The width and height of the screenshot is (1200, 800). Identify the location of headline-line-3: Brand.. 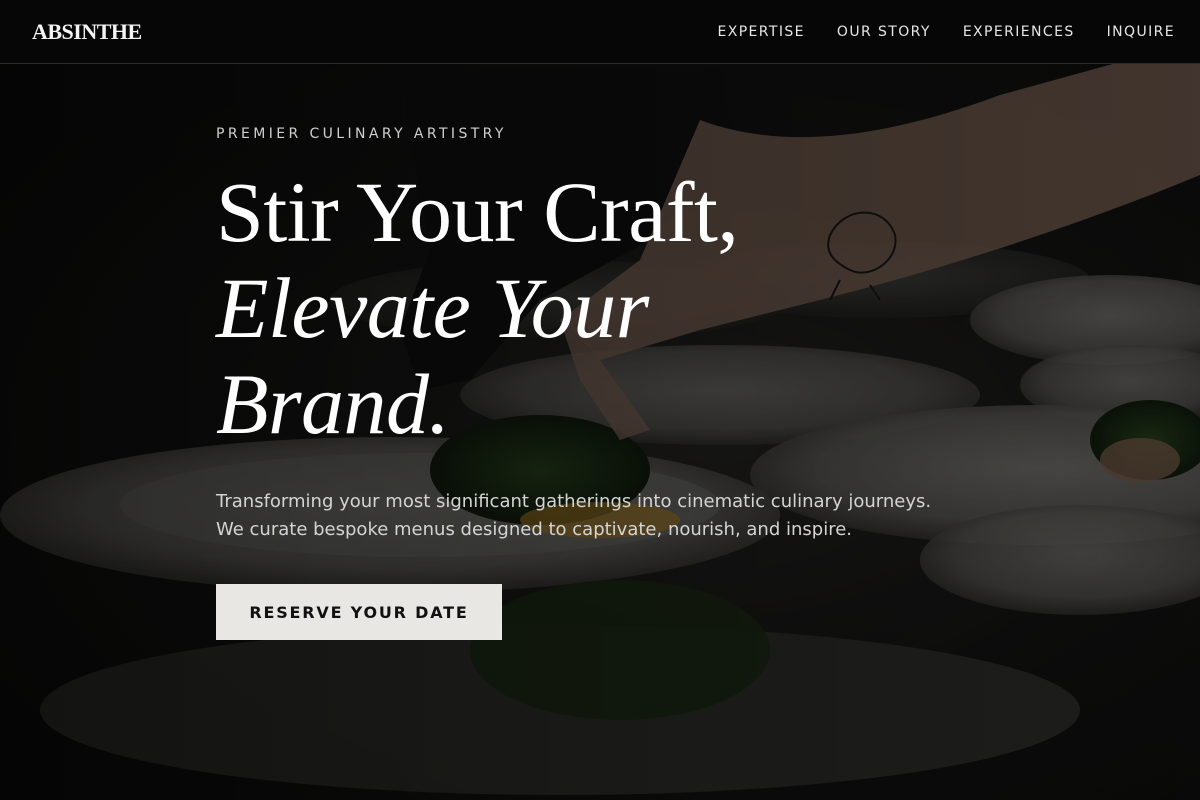
(333, 404).